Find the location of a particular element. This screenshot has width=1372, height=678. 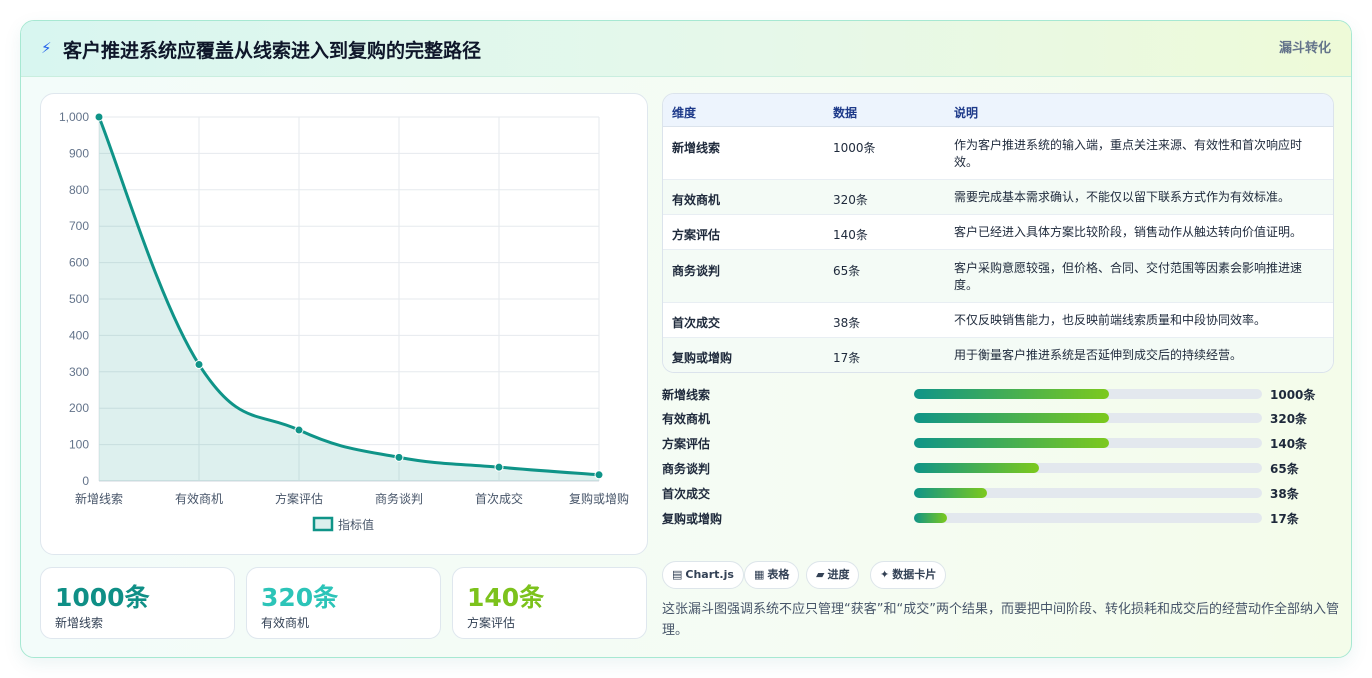

y-tick-label: 1,000 is located at coordinates (74, 117).